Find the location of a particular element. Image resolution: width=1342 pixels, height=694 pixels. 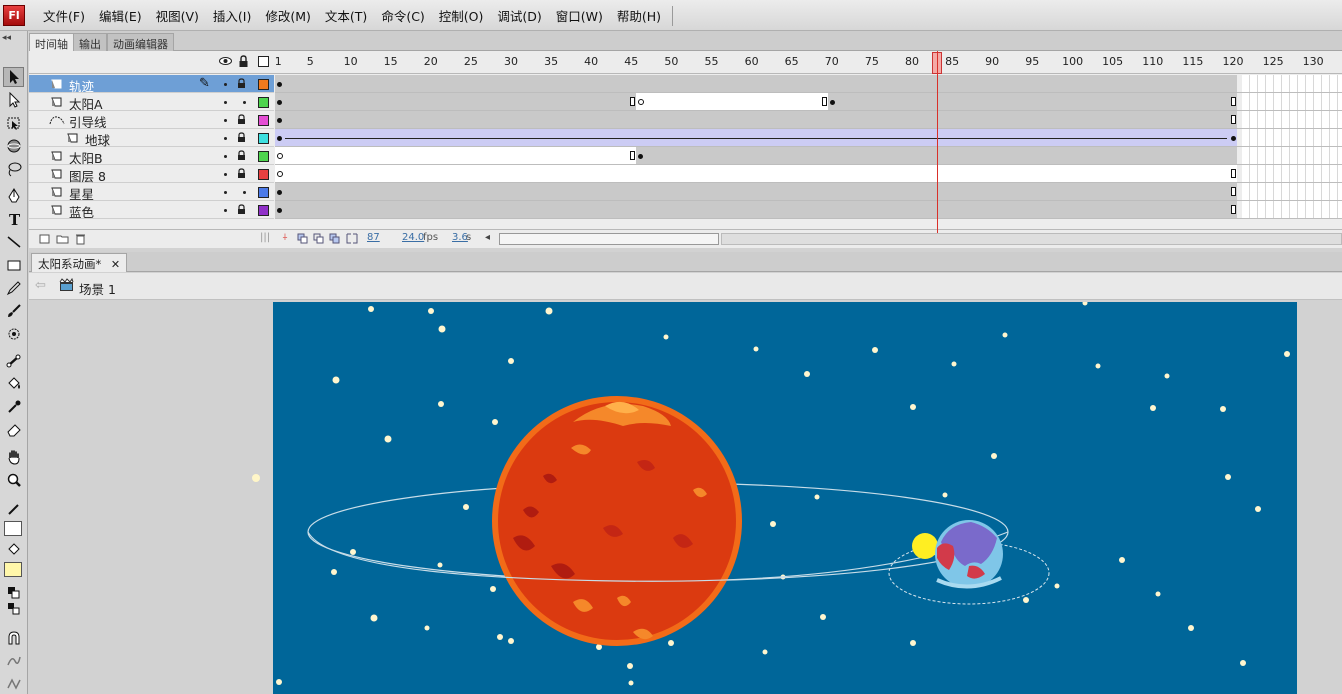

layer-row: 星星 is located at coordinates (151, 192).